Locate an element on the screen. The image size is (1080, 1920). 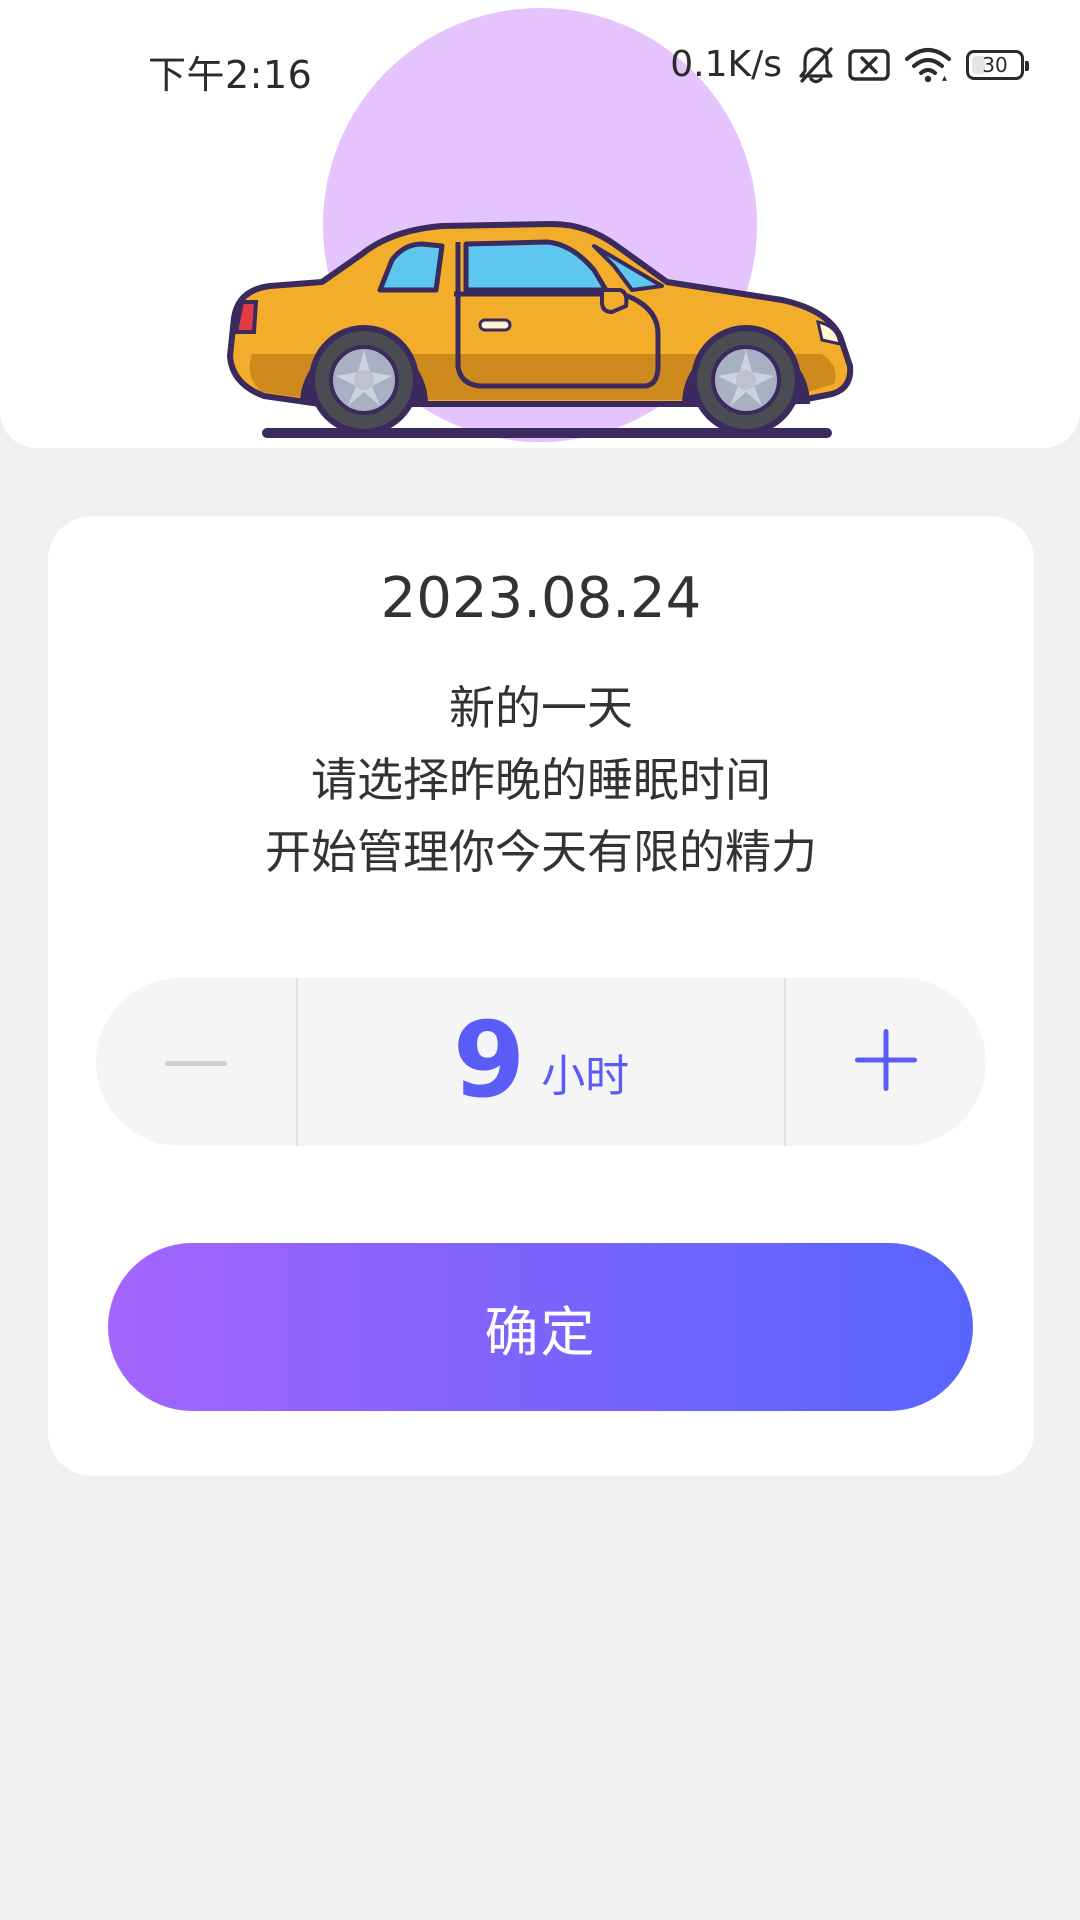
status-icons: 0.1K/s ▴ 30 is located at coordinates (849, 64).